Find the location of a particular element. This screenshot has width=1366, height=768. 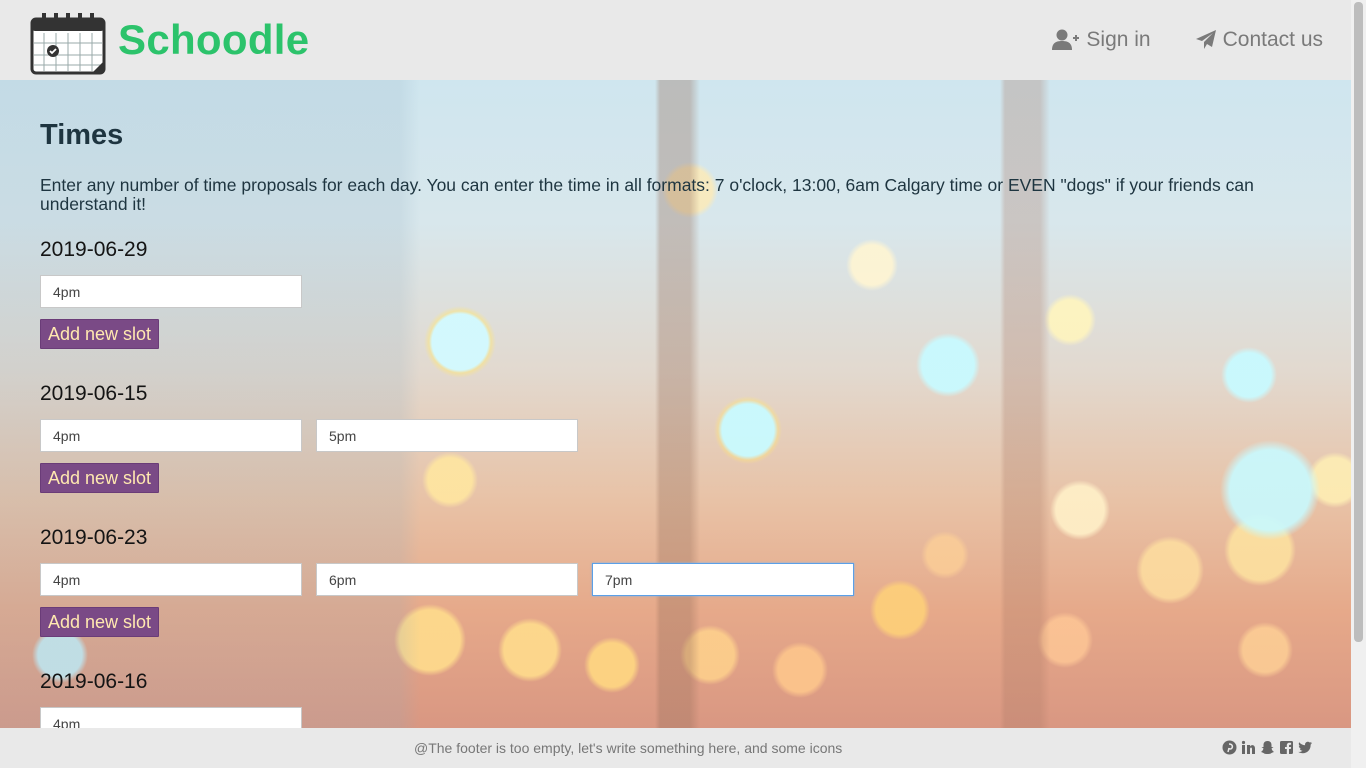

sign-in-link: Sign in is located at coordinates (1101, 40).